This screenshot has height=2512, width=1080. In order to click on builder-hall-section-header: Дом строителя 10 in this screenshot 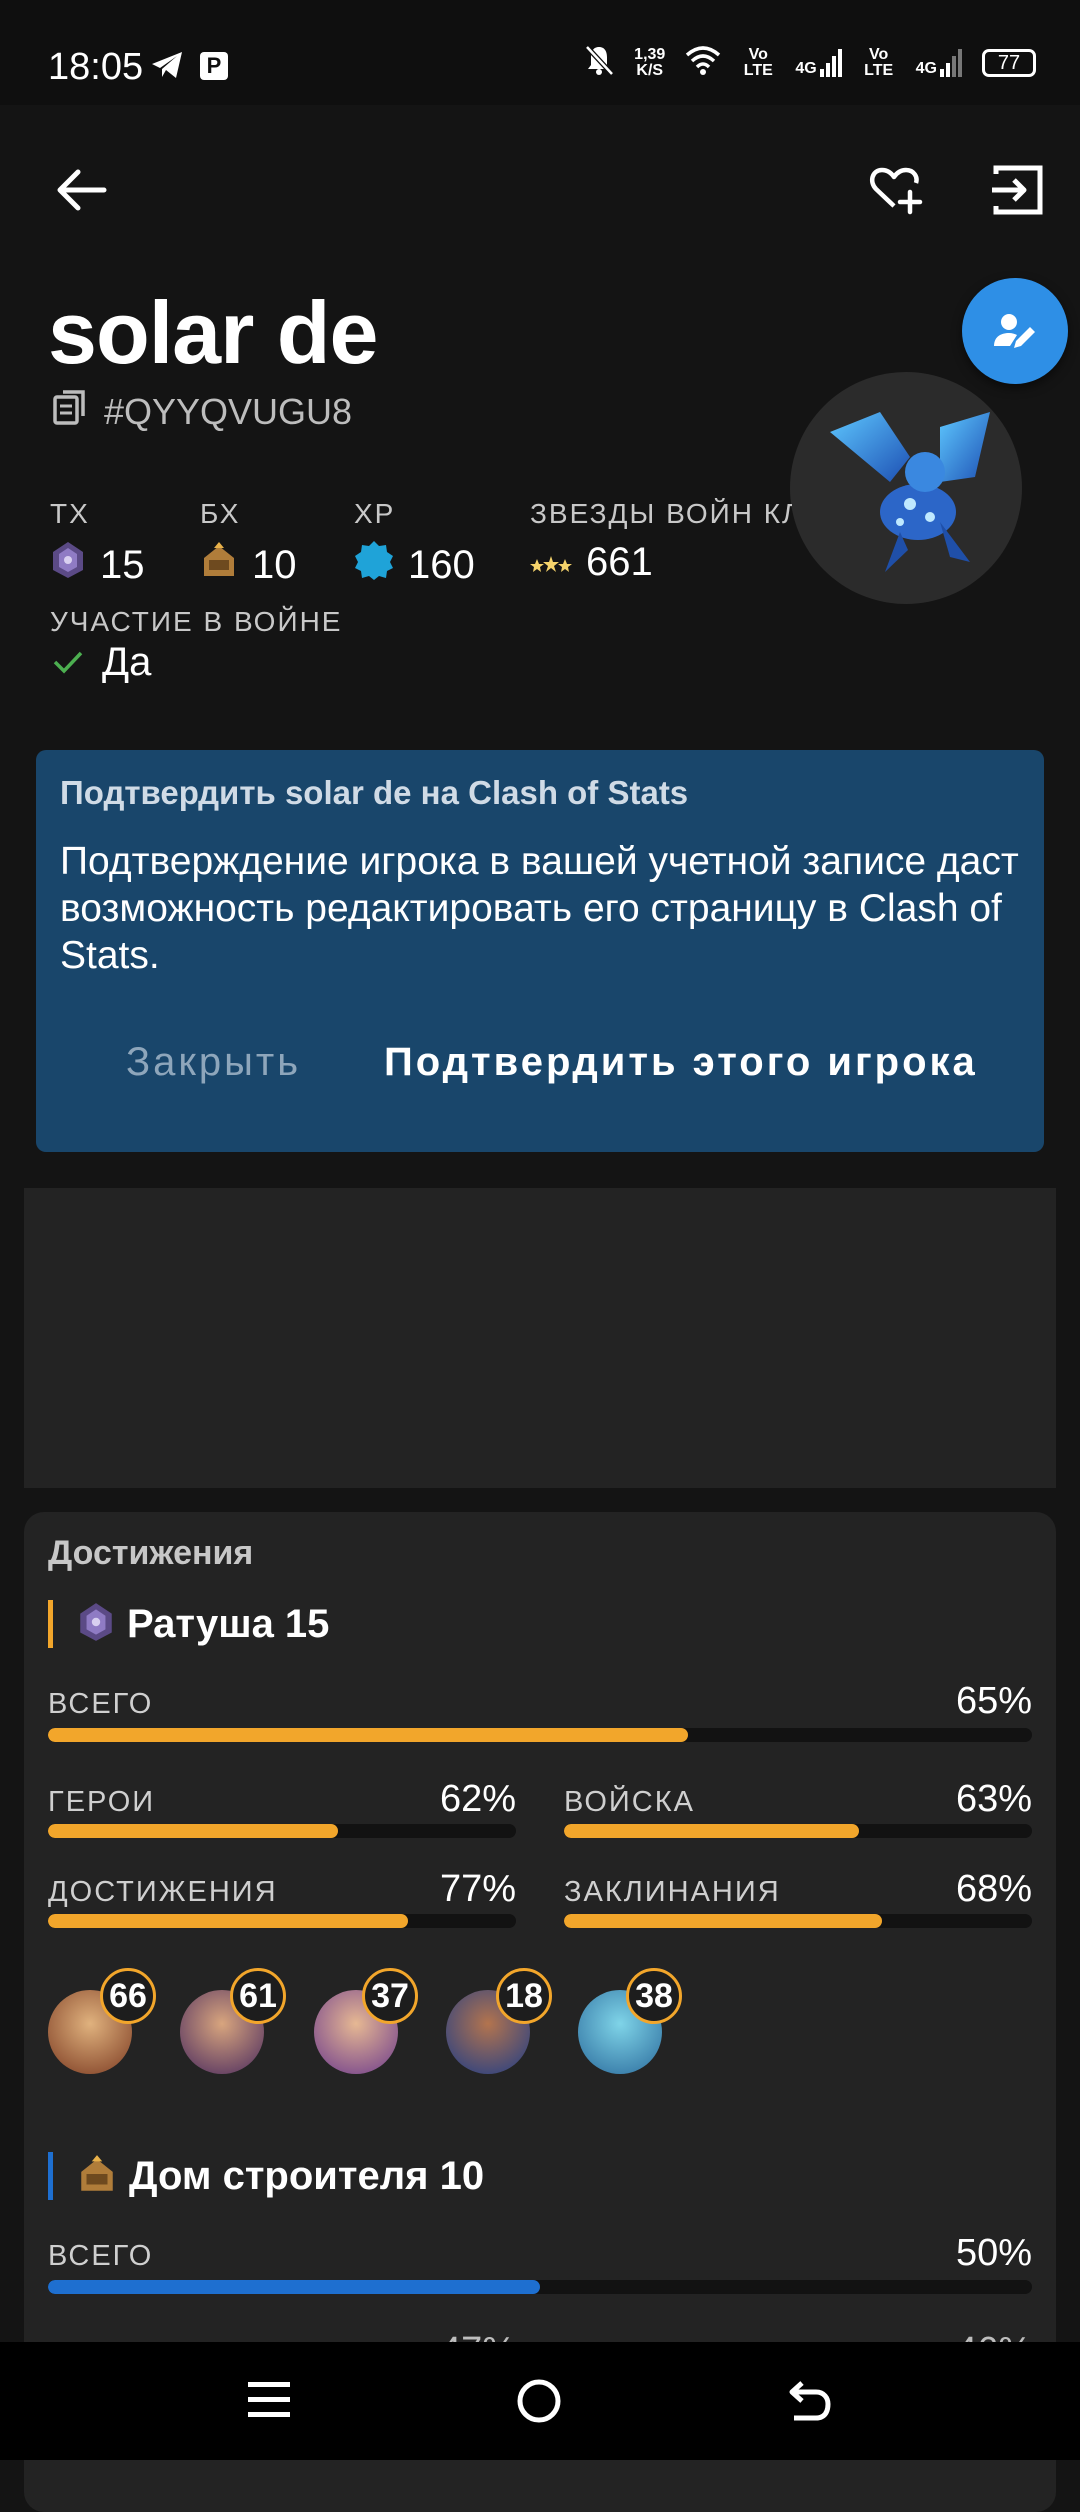, I will do `click(266, 2176)`.